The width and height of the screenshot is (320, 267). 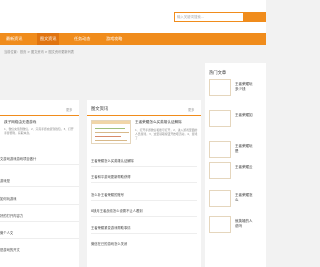 What do you see at coordinates (111, 228) in the screenshot?
I see `list-item: 王者荣耀紧变游戏帮助事情` at bounding box center [111, 228].